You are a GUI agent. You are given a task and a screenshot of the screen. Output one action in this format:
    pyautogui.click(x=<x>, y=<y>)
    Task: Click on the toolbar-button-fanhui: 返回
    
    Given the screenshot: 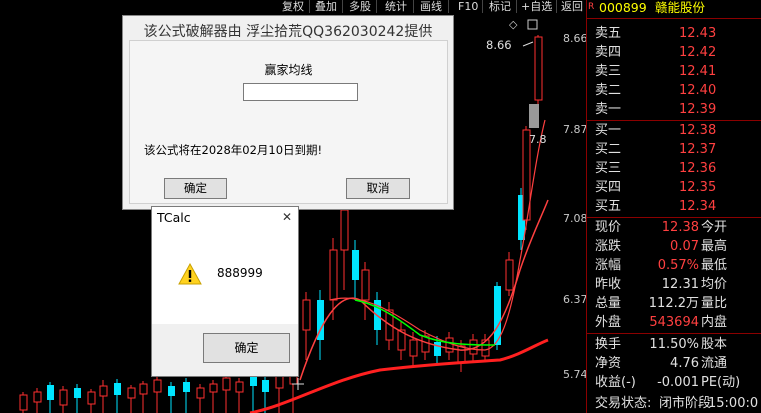 What is the action you would take?
    pyautogui.click(x=572, y=6)
    